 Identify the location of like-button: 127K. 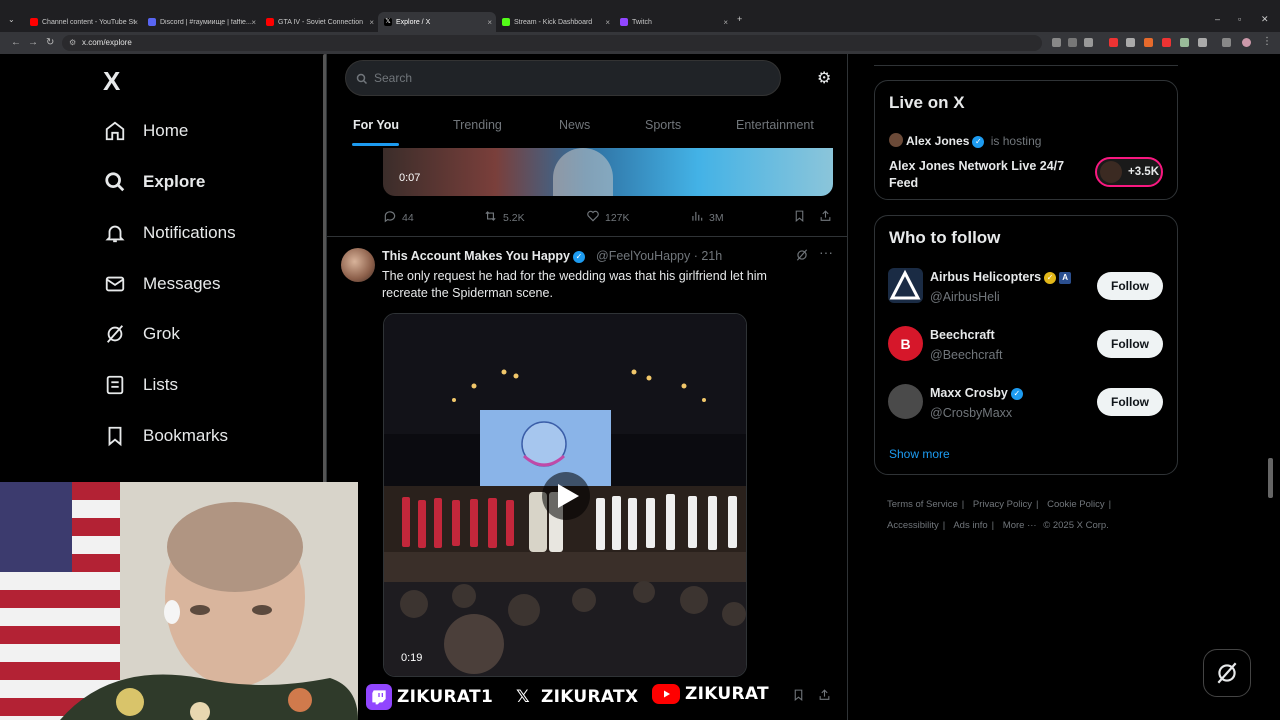
(608, 217).